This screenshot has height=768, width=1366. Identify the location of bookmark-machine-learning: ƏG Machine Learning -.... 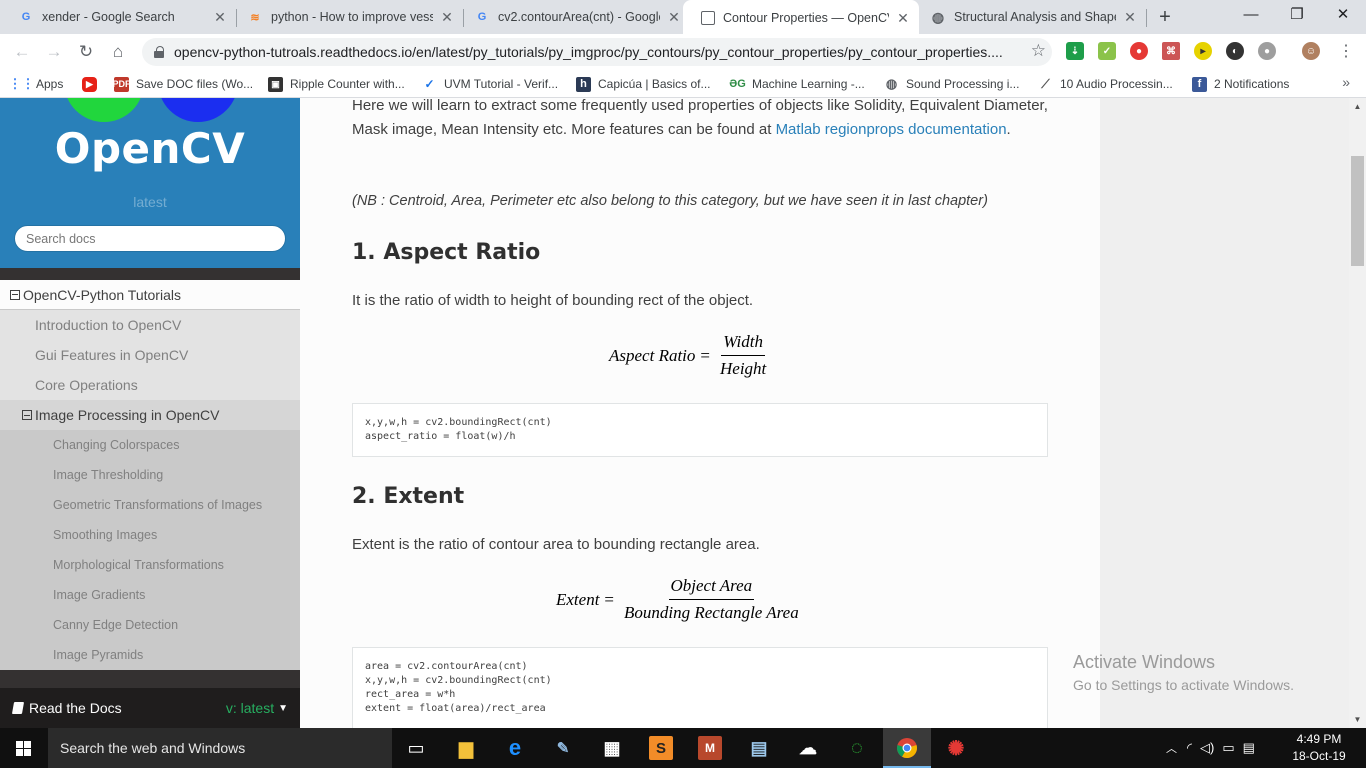
(797, 84).